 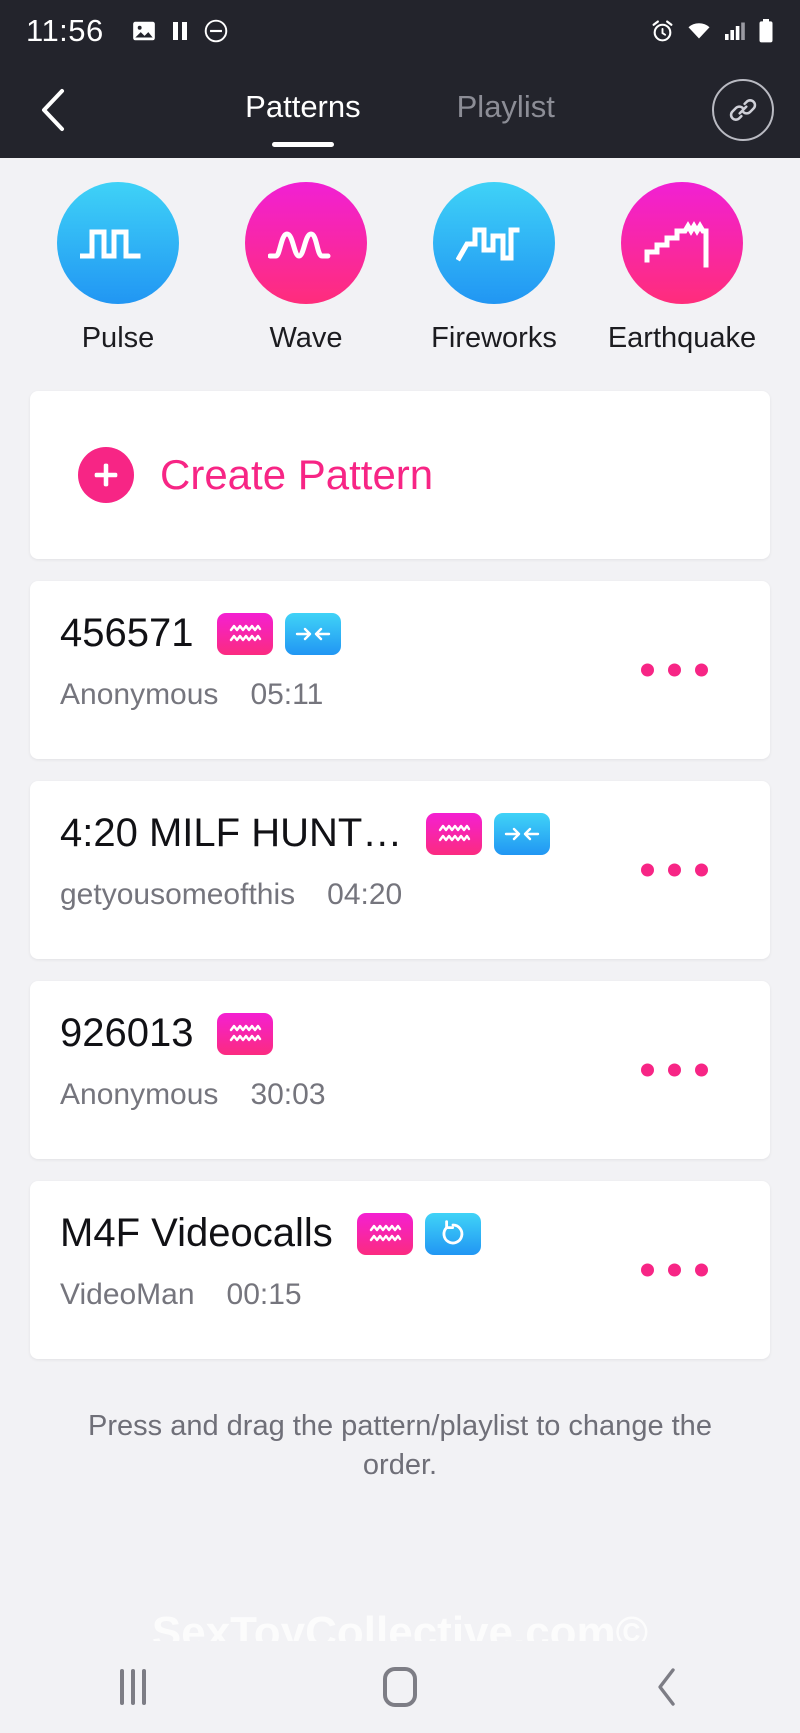 What do you see at coordinates (400, 670) in the screenshot?
I see `list-item: 456571 Anonymous 05:11` at bounding box center [400, 670].